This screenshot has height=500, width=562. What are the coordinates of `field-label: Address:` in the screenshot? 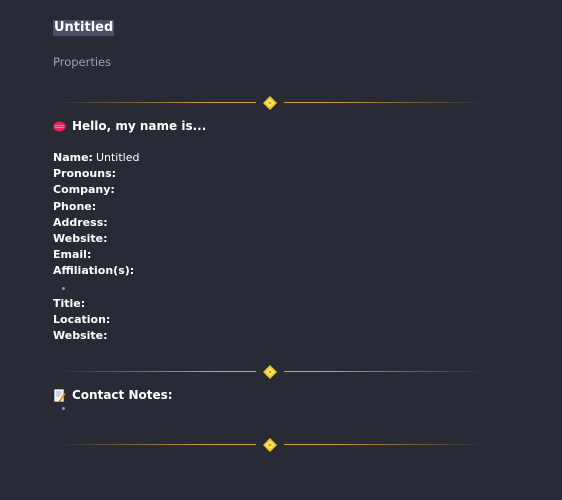 It's located at (80, 222).